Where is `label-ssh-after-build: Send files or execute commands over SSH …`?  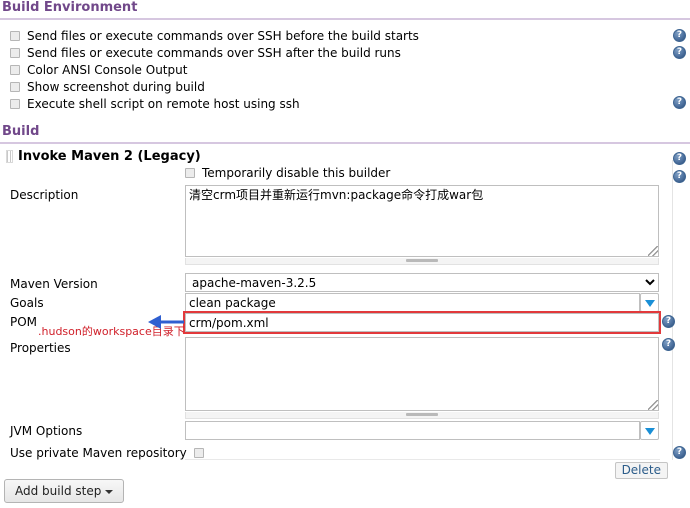
label-ssh-after-build: Send files or execute commands over SSH … is located at coordinates (214, 53).